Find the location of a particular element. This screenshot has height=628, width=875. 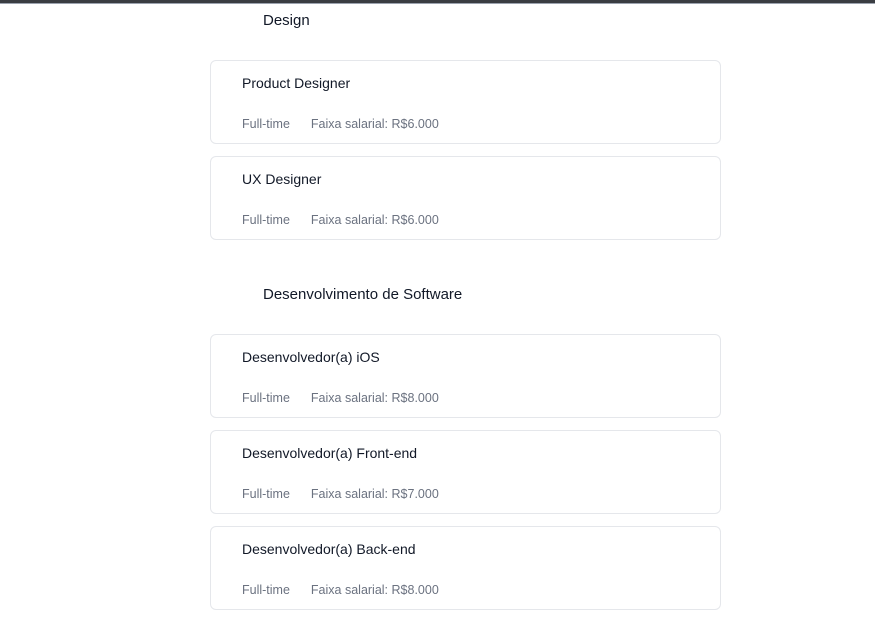

section-title-design: Design is located at coordinates (286, 20).